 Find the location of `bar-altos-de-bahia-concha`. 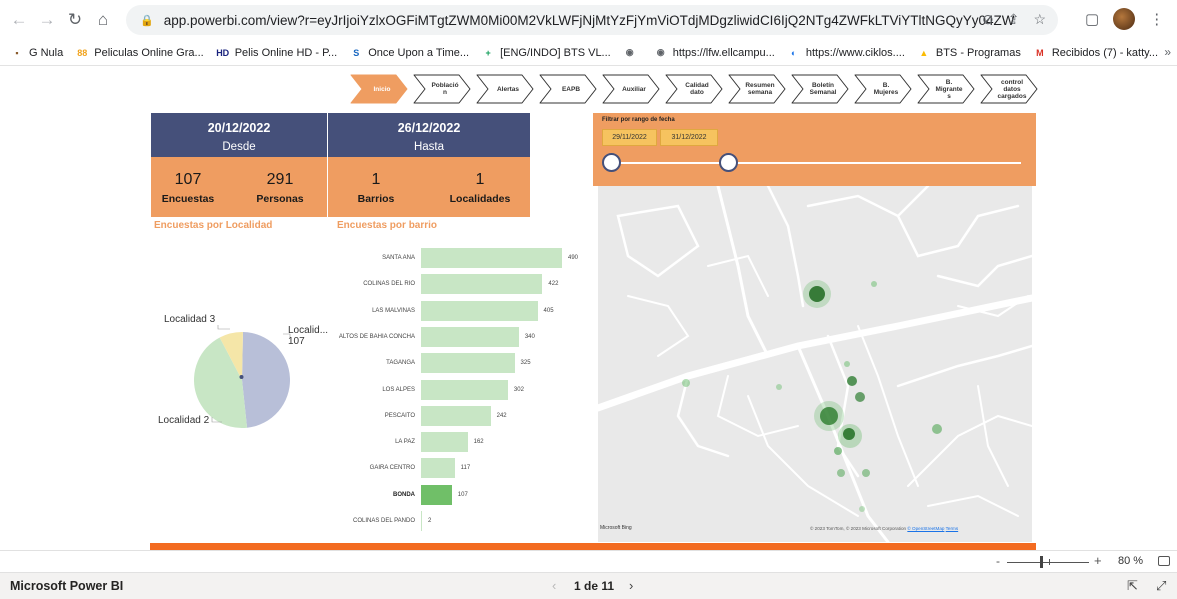

bar-altos-de-bahia-concha is located at coordinates (470, 336).